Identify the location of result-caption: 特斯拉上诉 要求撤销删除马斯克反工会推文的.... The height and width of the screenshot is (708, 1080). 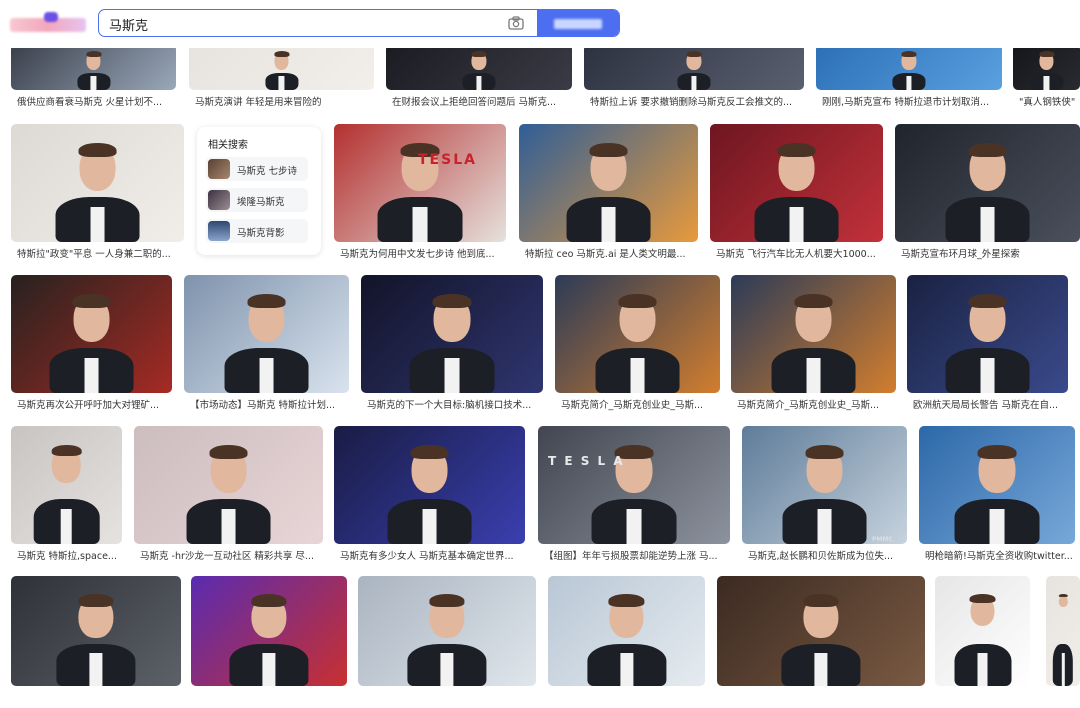
(697, 101).